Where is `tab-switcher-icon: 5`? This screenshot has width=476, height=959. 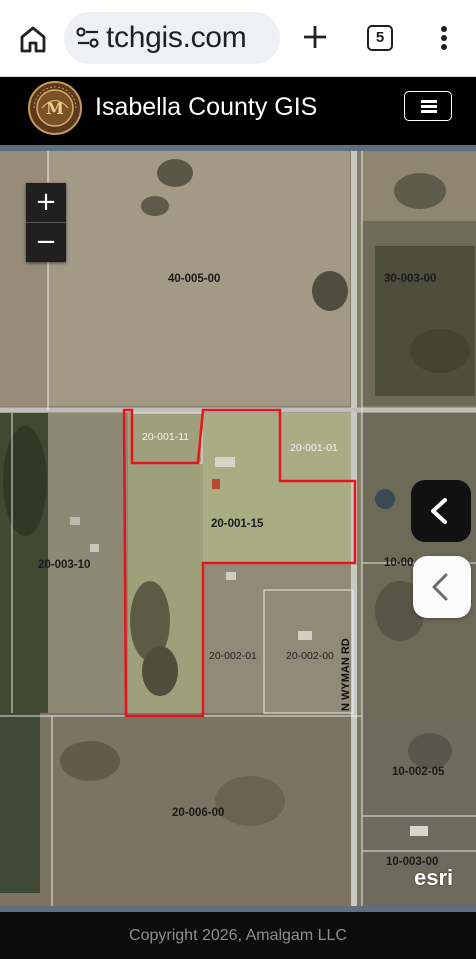 tab-switcher-icon: 5 is located at coordinates (380, 38).